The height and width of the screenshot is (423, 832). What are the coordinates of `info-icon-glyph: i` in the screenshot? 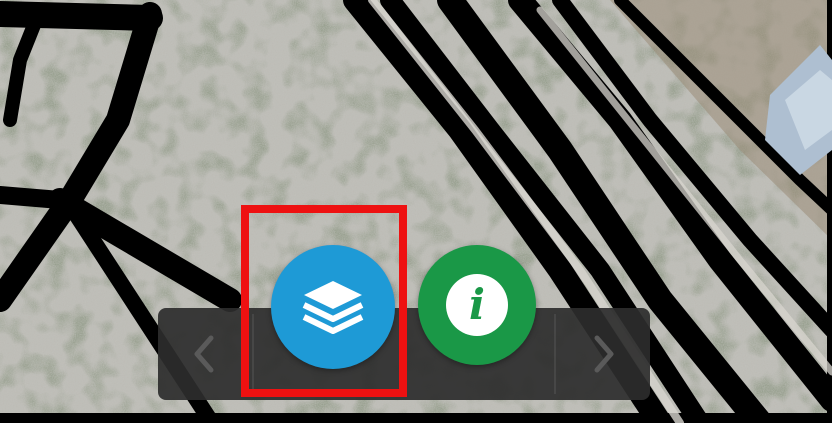 It's located at (477, 304).